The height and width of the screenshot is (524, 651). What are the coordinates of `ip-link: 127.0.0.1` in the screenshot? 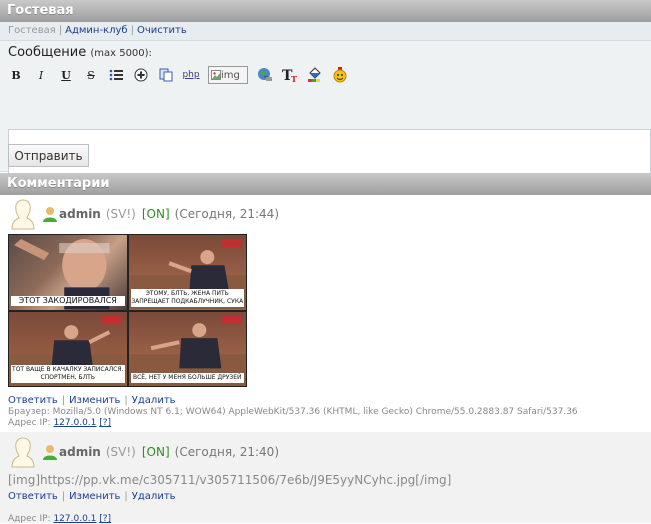 It's located at (74, 423).